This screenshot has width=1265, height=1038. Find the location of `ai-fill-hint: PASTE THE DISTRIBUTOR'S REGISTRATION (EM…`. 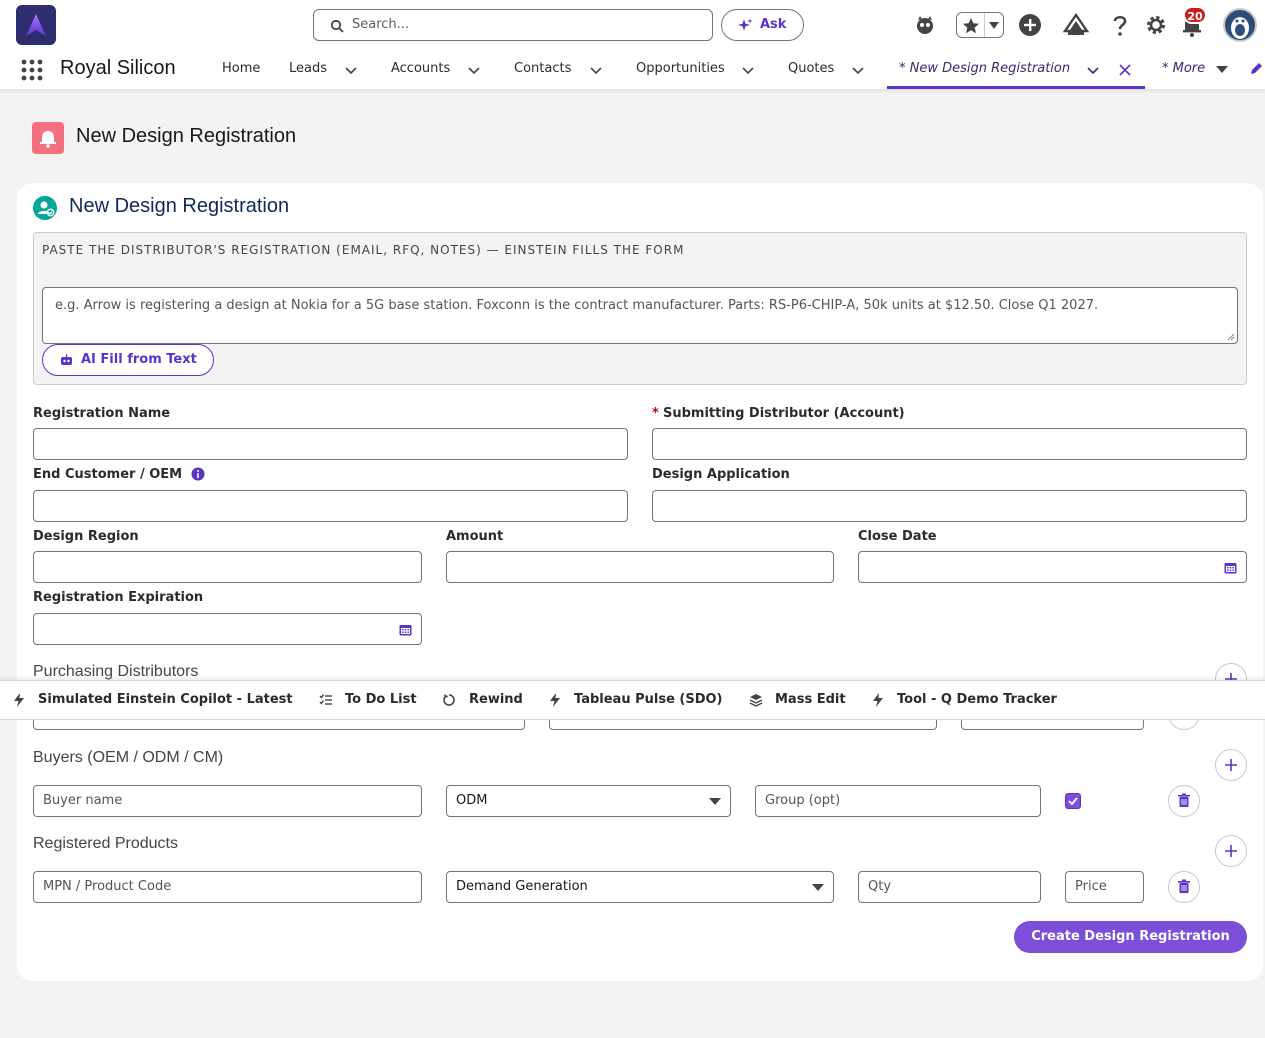

ai-fill-hint: PASTE THE DISTRIBUTOR'S REGISTRATION (EM… is located at coordinates (363, 250).